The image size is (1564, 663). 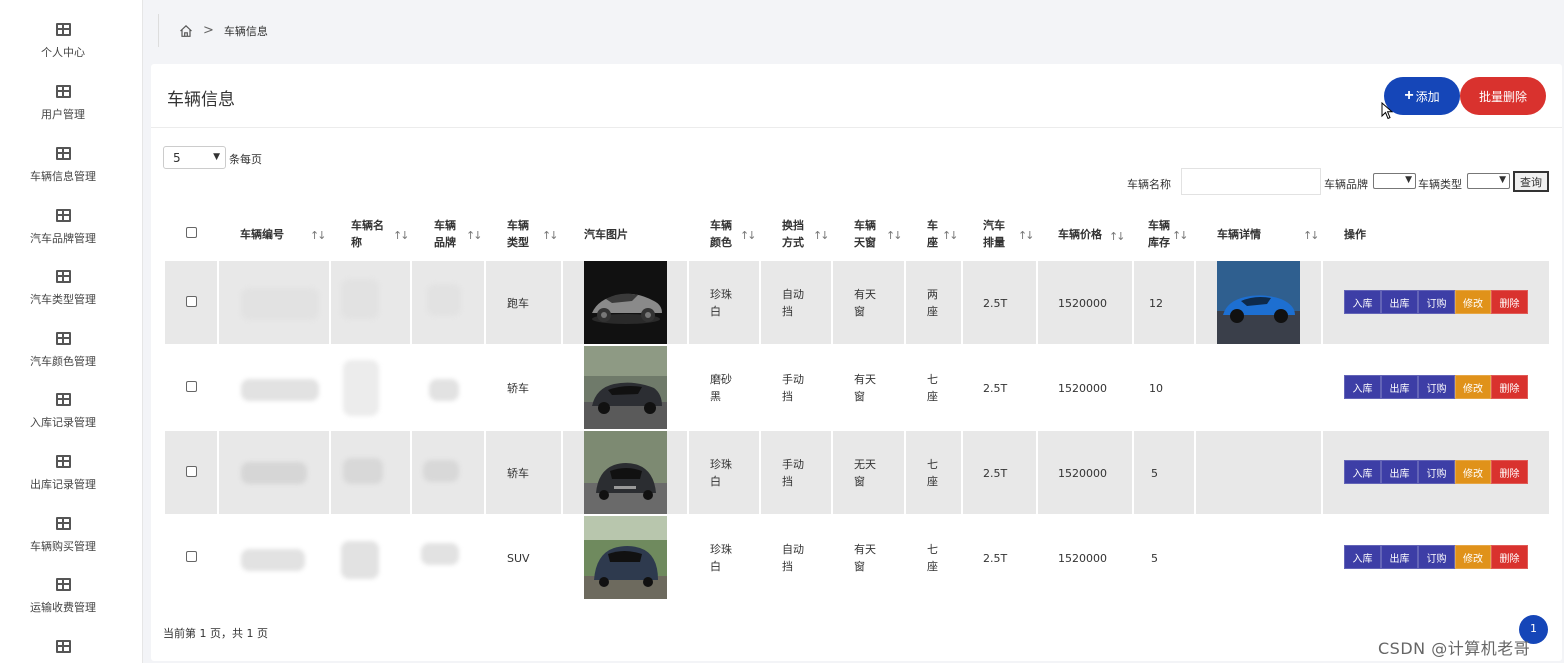 What do you see at coordinates (721, 388) in the screenshot?
I see `cell-color: 磨砂黑` at bounding box center [721, 388].